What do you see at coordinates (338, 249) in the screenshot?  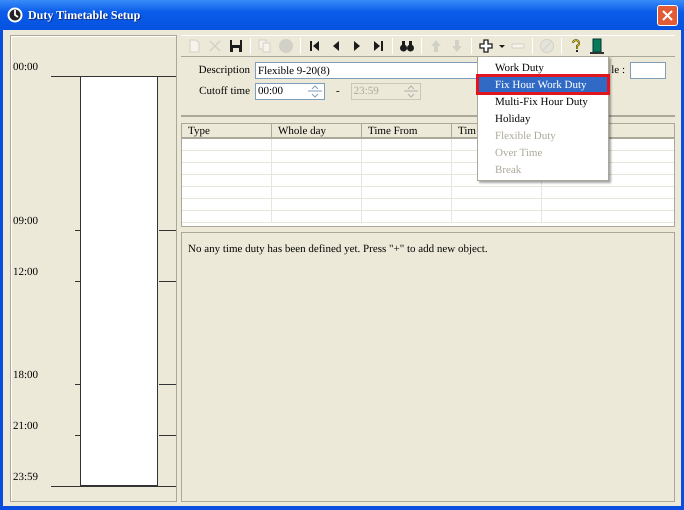 I see `empty-message: No any time duty has been defined yet. Press "+" to add new object.` at bounding box center [338, 249].